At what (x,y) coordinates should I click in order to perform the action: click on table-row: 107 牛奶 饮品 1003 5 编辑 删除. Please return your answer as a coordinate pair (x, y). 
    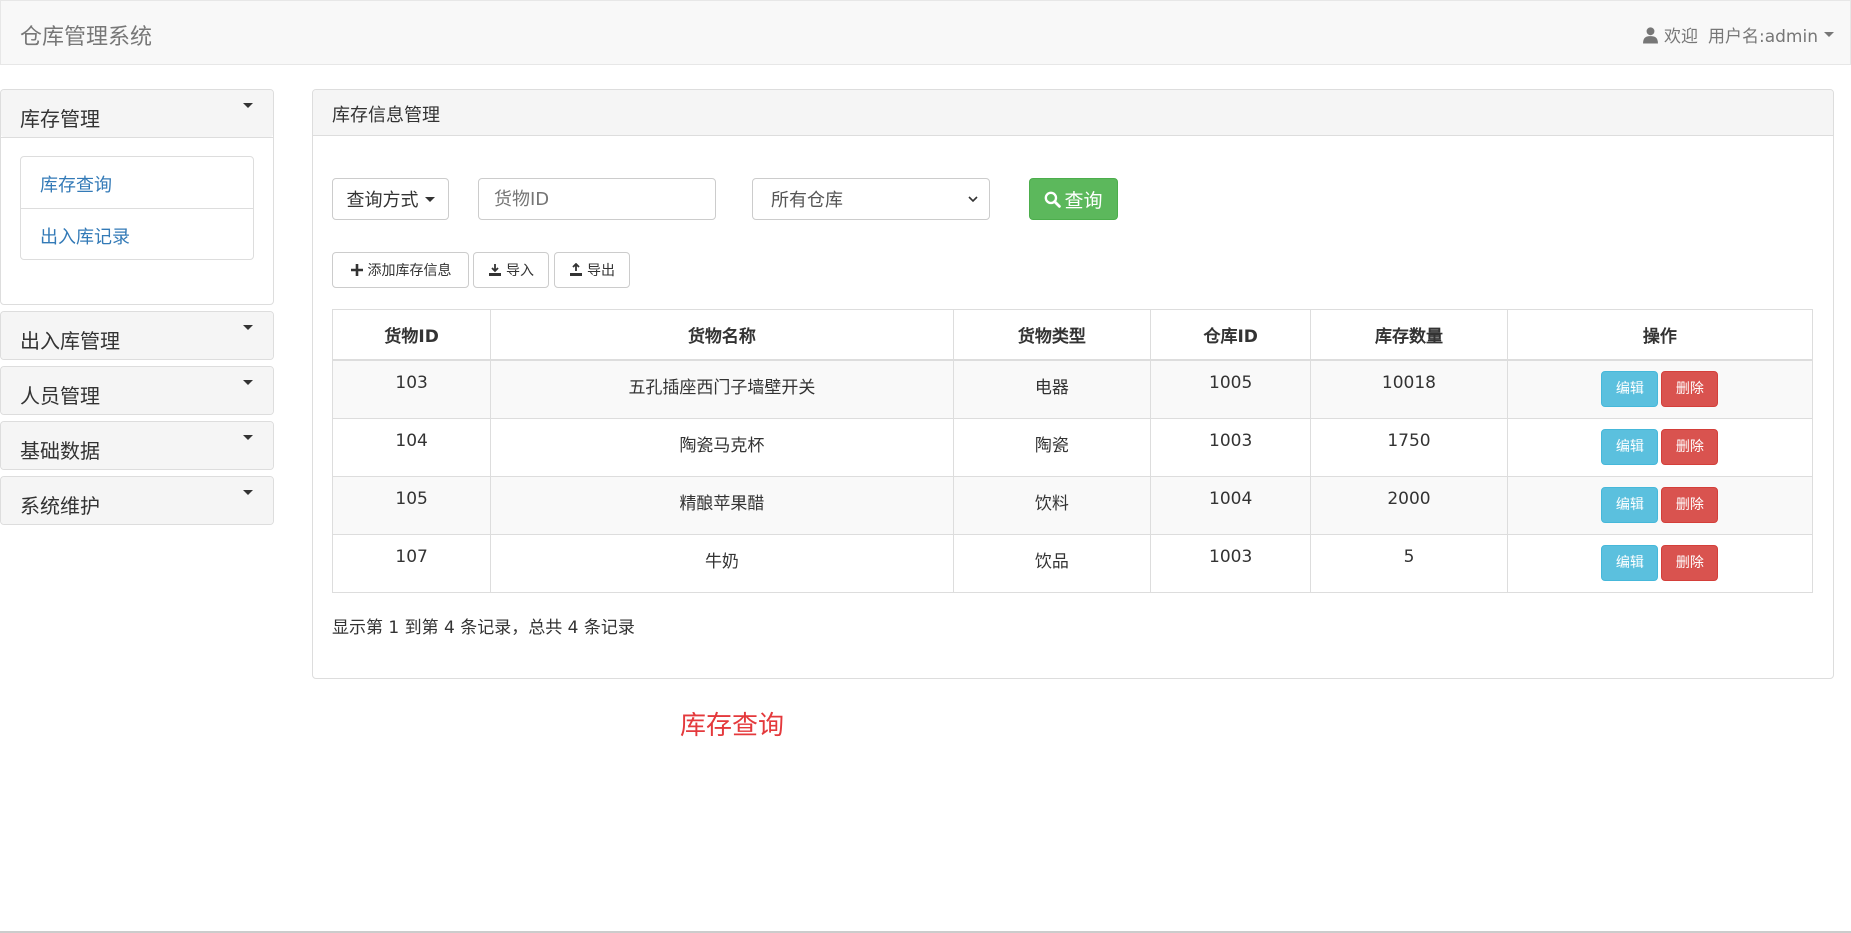
    Looking at the image, I should click on (1072, 562).